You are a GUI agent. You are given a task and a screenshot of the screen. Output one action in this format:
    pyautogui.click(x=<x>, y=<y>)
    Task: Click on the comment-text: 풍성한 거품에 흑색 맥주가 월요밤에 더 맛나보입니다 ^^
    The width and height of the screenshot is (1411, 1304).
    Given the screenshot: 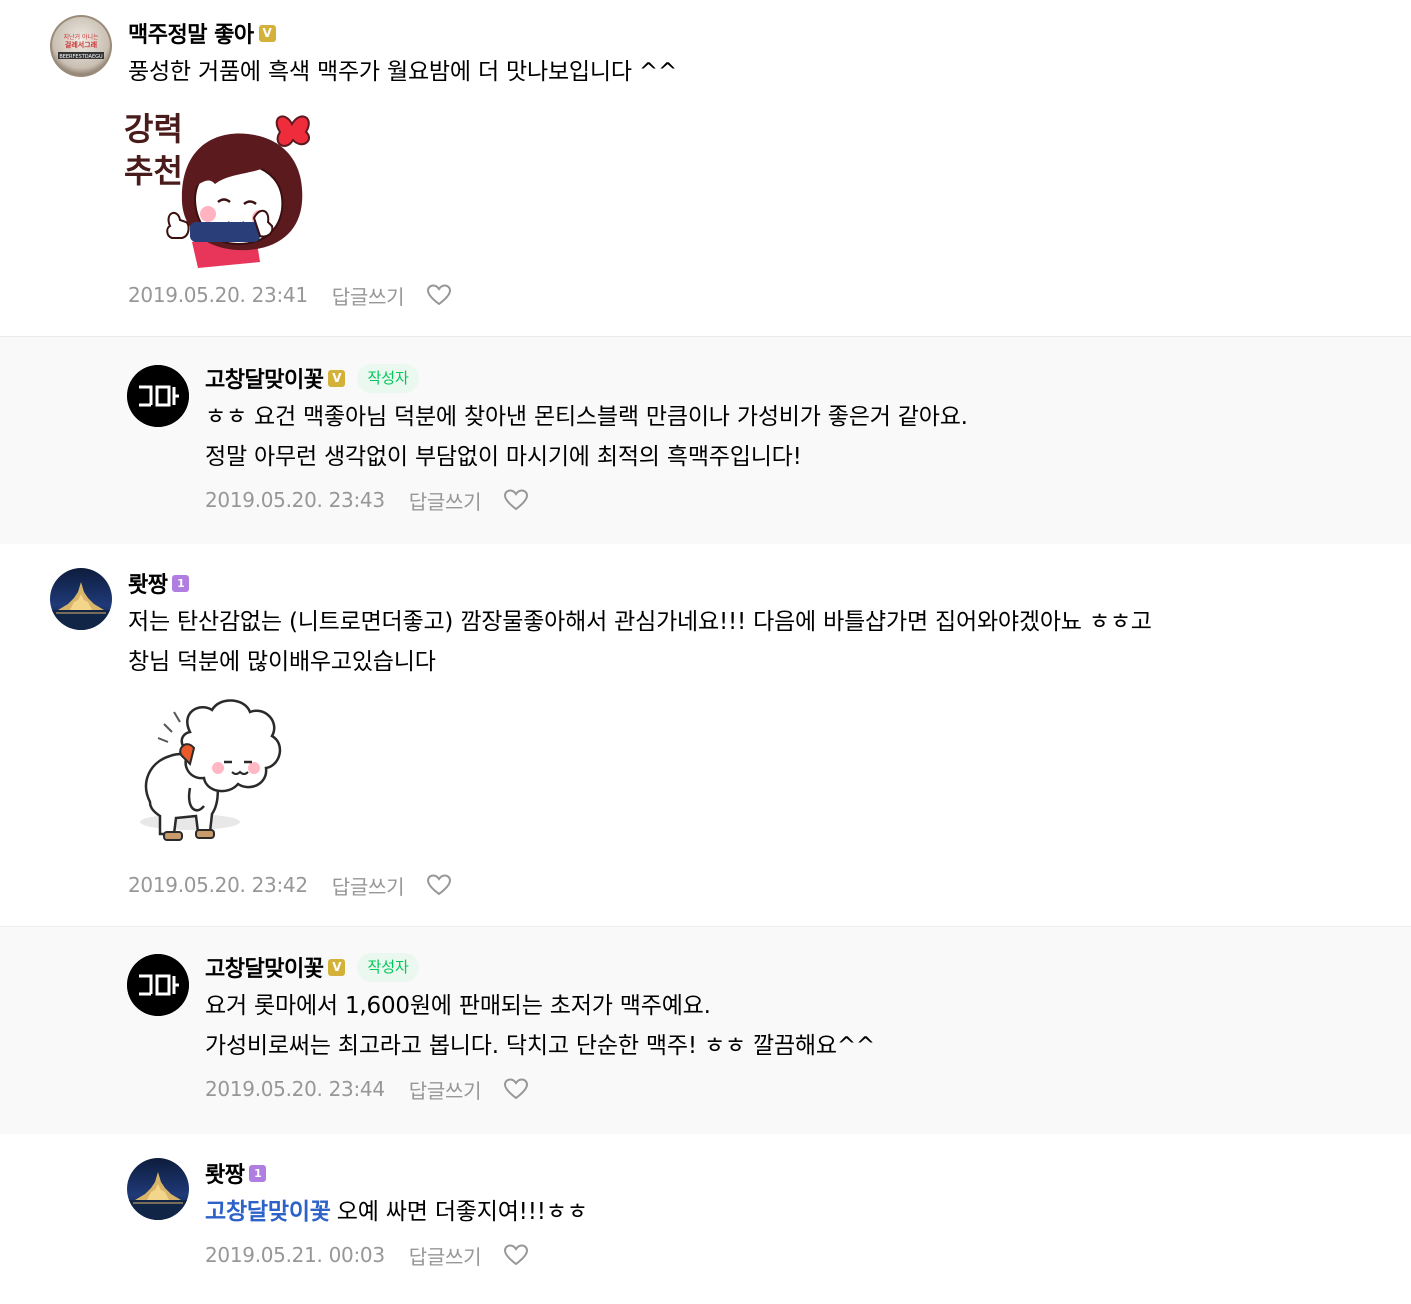 What is the action you would take?
    pyautogui.click(x=762, y=72)
    